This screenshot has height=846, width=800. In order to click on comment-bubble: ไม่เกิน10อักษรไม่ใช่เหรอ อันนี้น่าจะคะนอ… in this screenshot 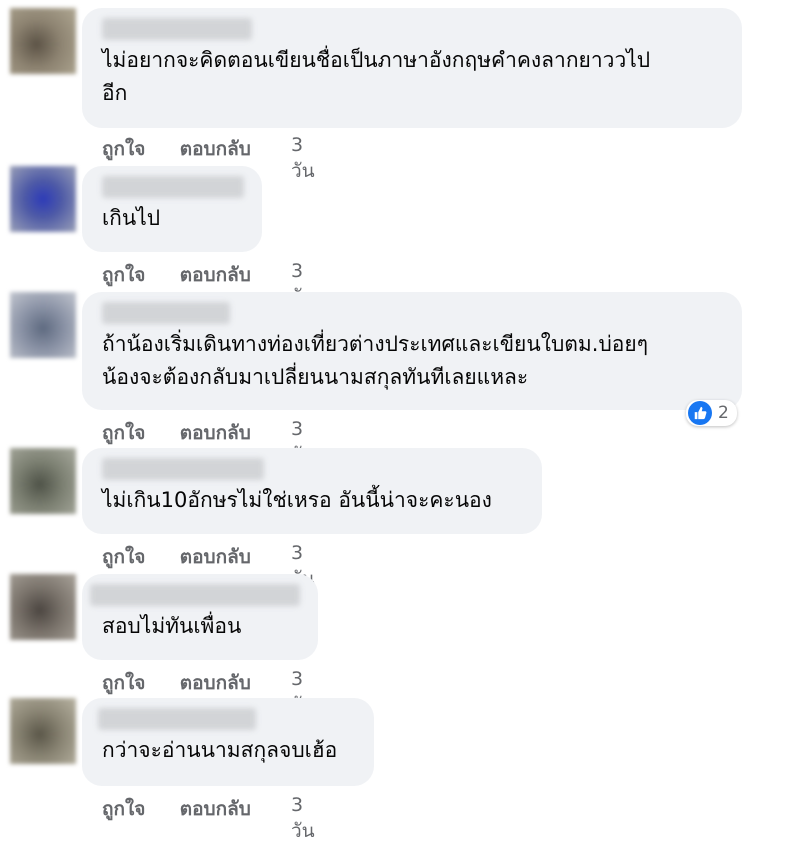, I will do `click(312, 491)`.